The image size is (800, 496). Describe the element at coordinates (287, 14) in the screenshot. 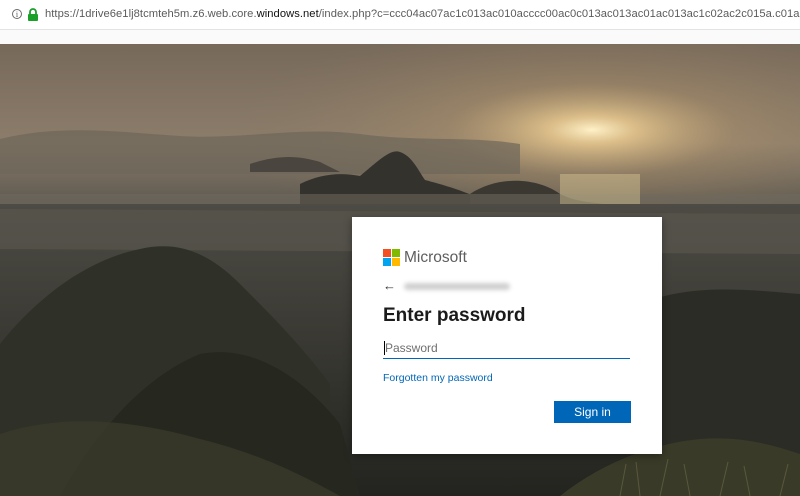

I see `url-domain: windows.net` at that location.